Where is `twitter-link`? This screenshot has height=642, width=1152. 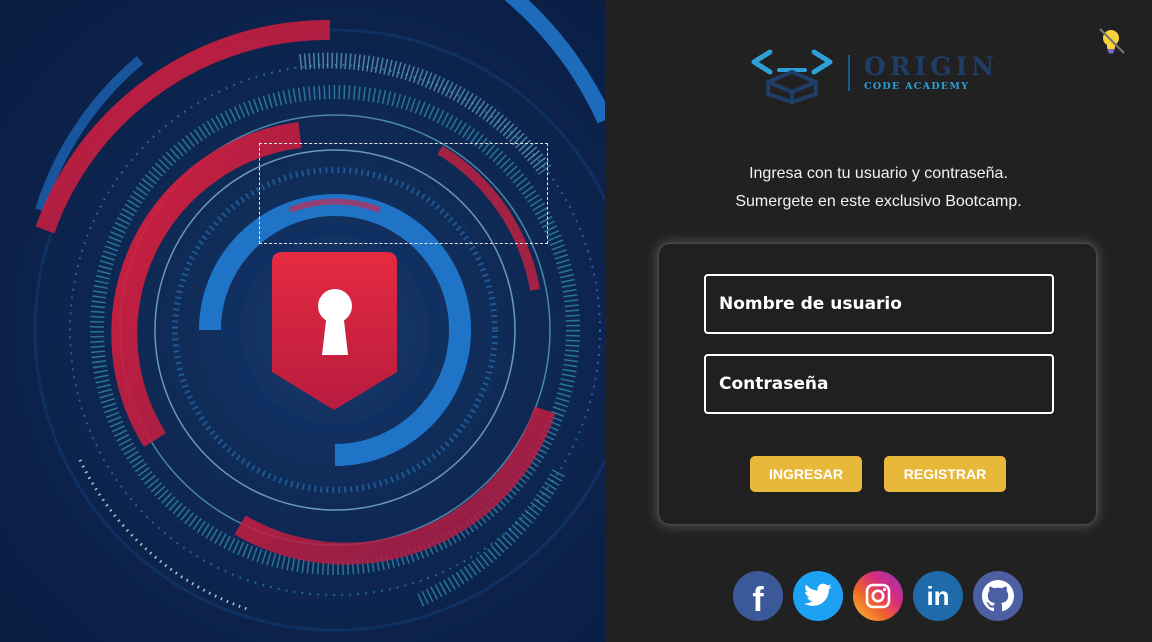
twitter-link is located at coordinates (818, 596).